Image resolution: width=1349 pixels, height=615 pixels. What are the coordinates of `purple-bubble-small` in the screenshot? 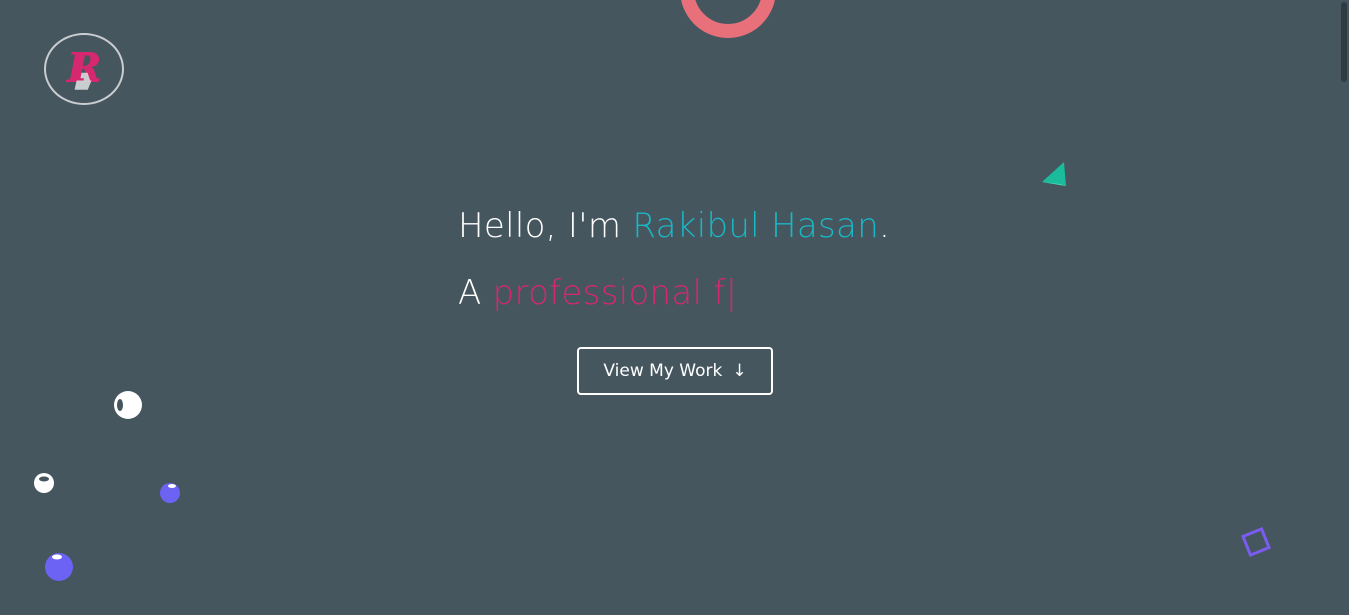 It's located at (170, 493).